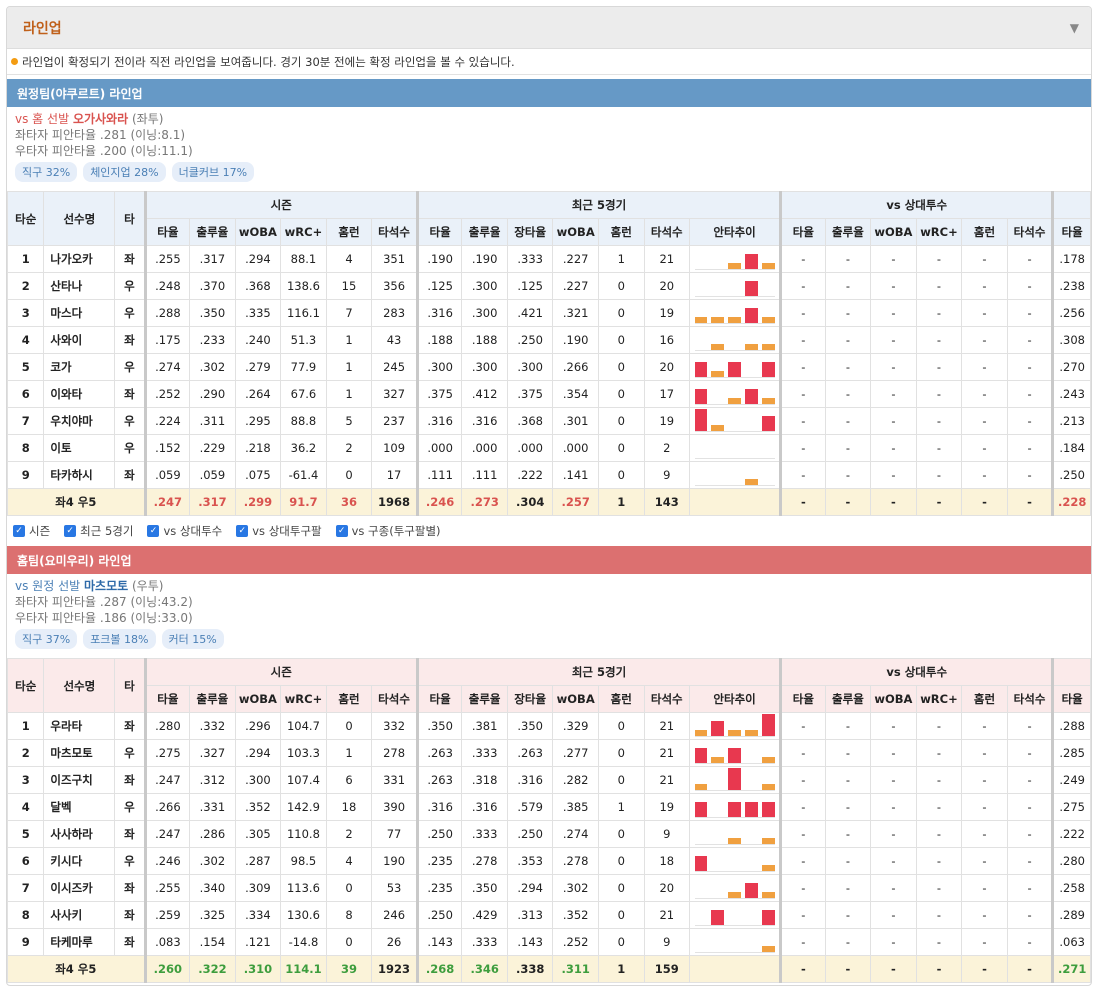  What do you see at coordinates (484, 807) in the screenshot?
I see `recent-stat-cell: .316` at bounding box center [484, 807].